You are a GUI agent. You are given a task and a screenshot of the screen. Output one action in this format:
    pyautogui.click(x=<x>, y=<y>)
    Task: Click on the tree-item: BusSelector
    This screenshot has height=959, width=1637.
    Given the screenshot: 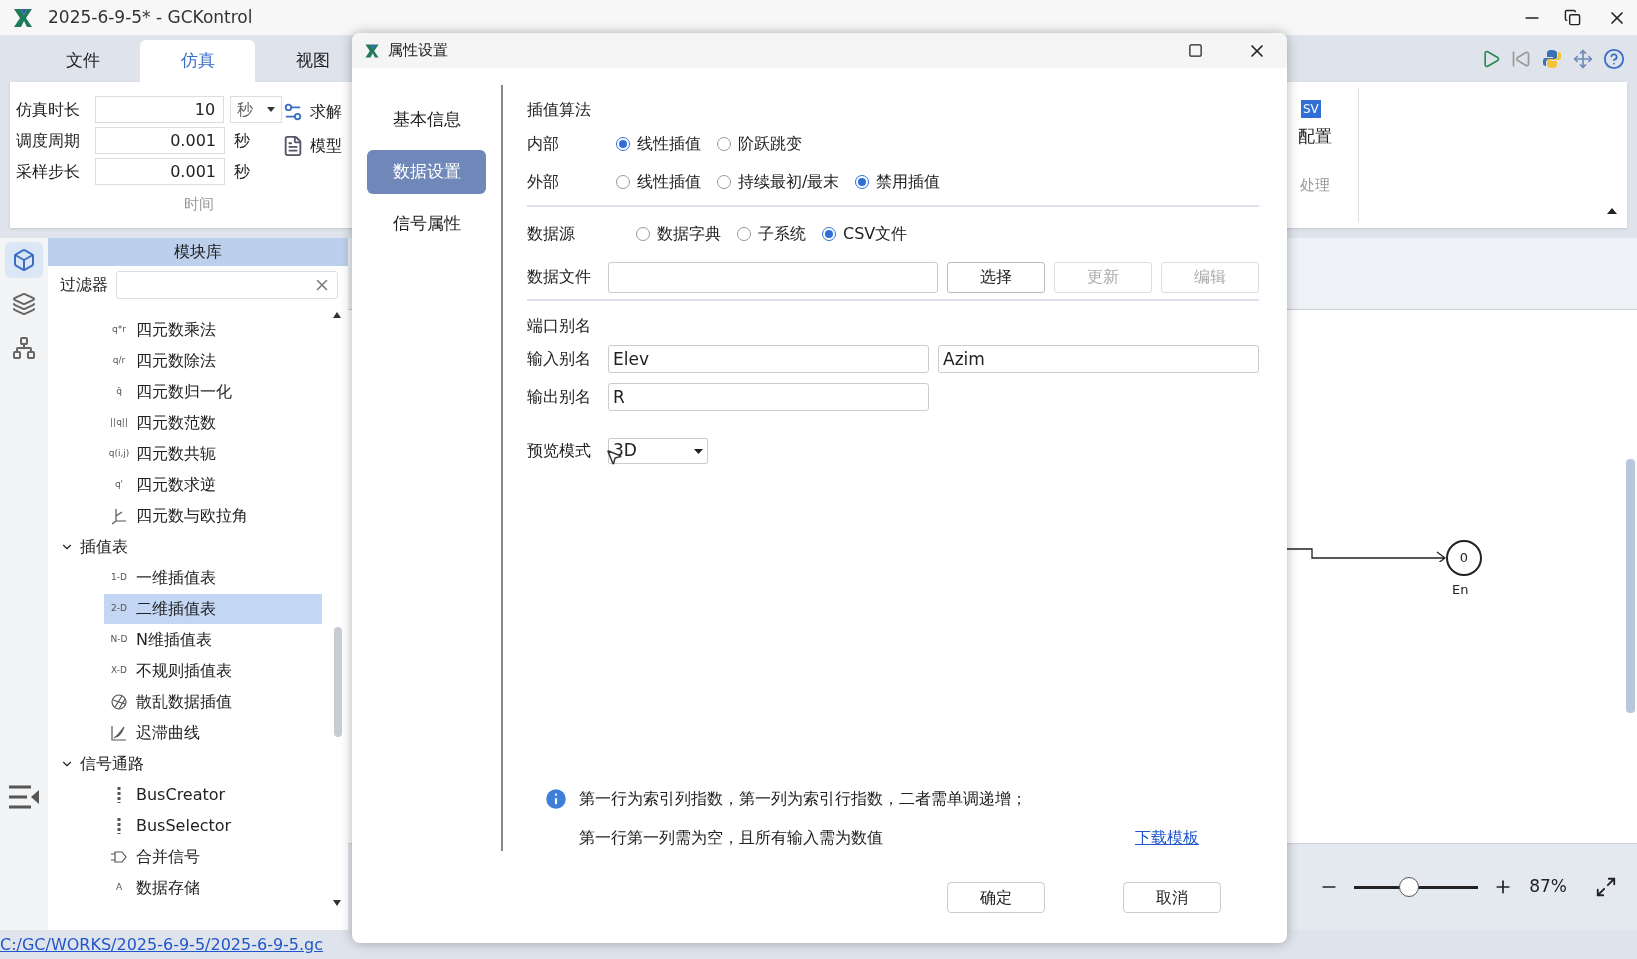 What is the action you would take?
    pyautogui.click(x=213, y=825)
    